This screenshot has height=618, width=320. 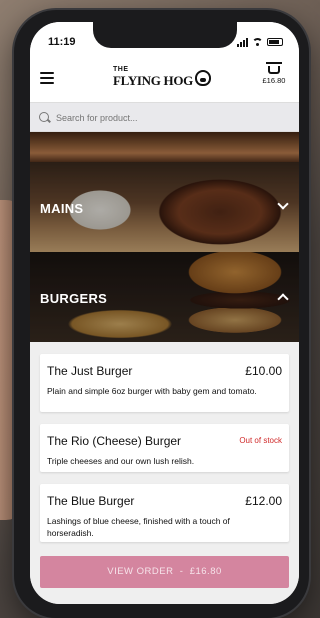 What do you see at coordinates (74, 298) in the screenshot?
I see `category-label: BURGERS` at bounding box center [74, 298].